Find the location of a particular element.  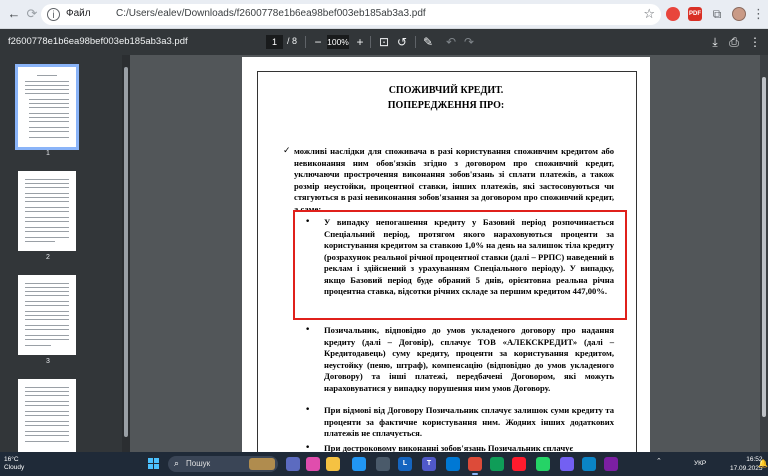

reload-icon: ⟳ is located at coordinates (32, 14).